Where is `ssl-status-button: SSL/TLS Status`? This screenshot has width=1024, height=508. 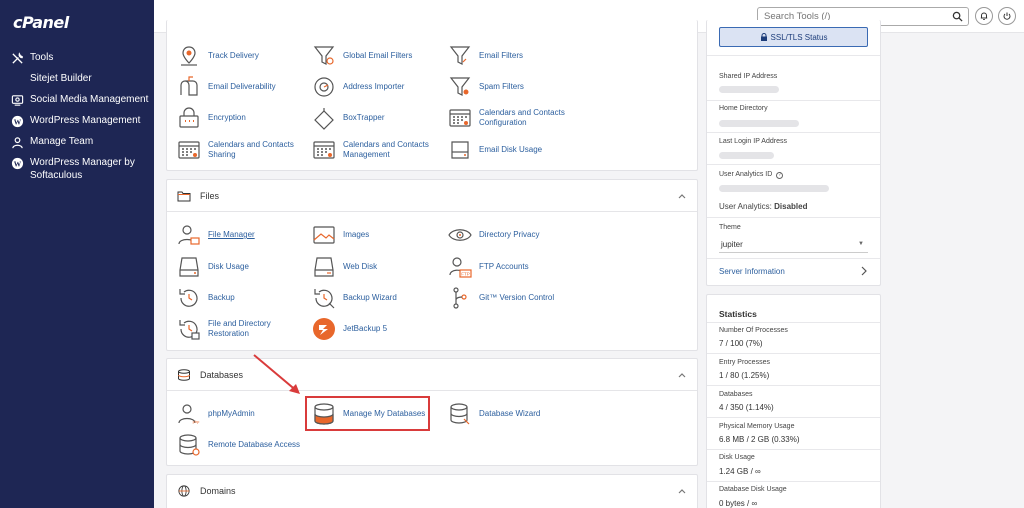
ssl-status-button: SSL/TLS Status is located at coordinates (793, 37).